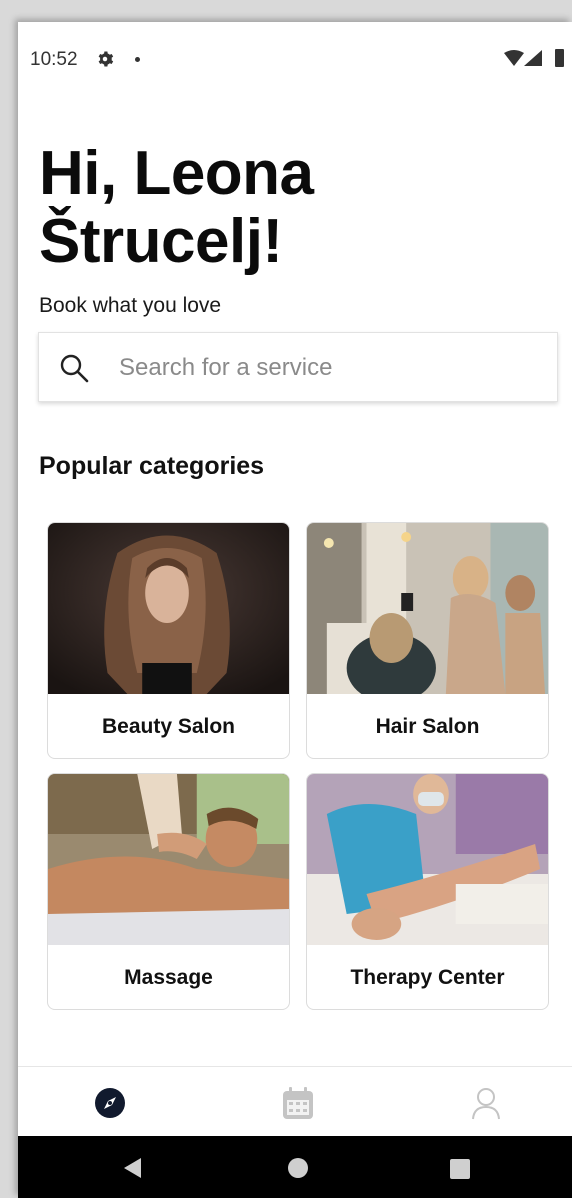 The width and height of the screenshot is (572, 1198). What do you see at coordinates (298, 1103) in the screenshot?
I see `calendar-icon` at bounding box center [298, 1103].